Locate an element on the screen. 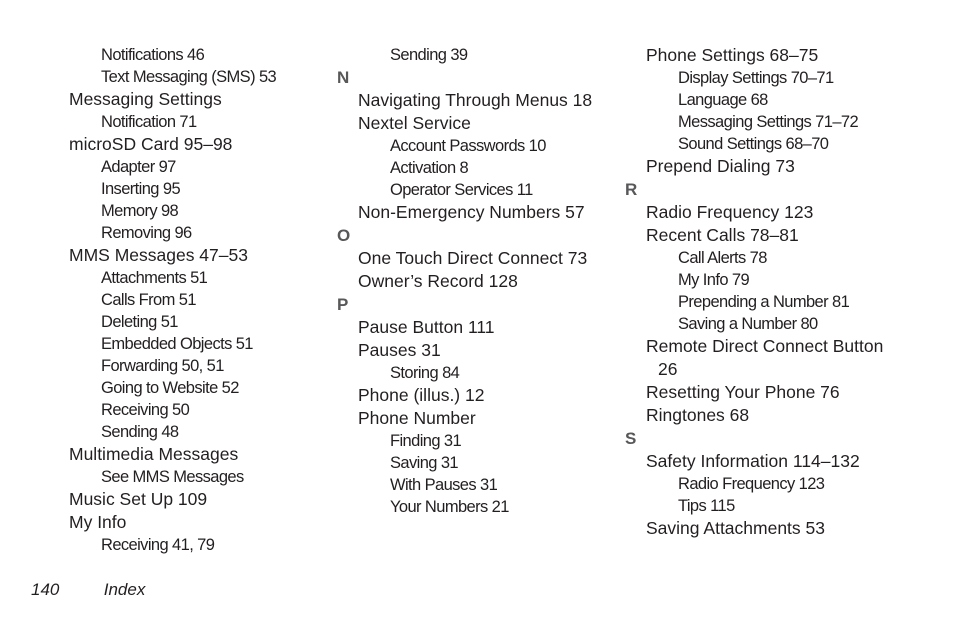  index-subentry: Removing 96 is located at coordinates (146, 233).